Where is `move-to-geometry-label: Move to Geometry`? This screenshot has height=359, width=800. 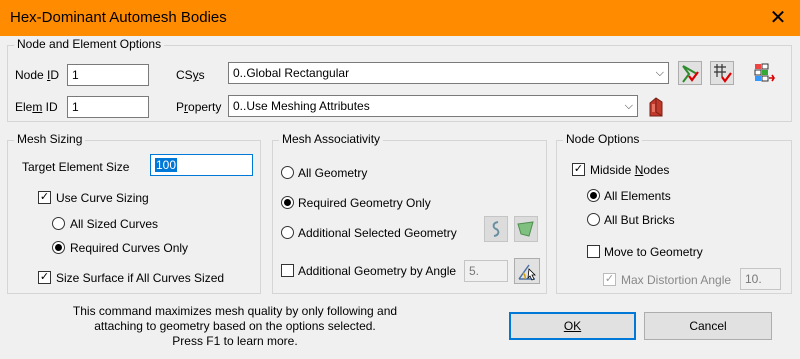
move-to-geometry-label: Move to Geometry is located at coordinates (653, 252).